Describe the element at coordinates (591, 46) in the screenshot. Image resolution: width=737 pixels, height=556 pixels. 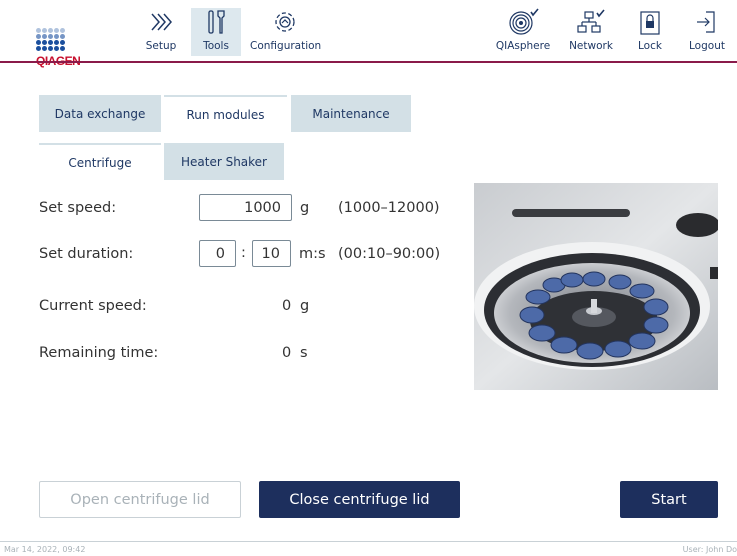
I see `network-label: Network` at that location.